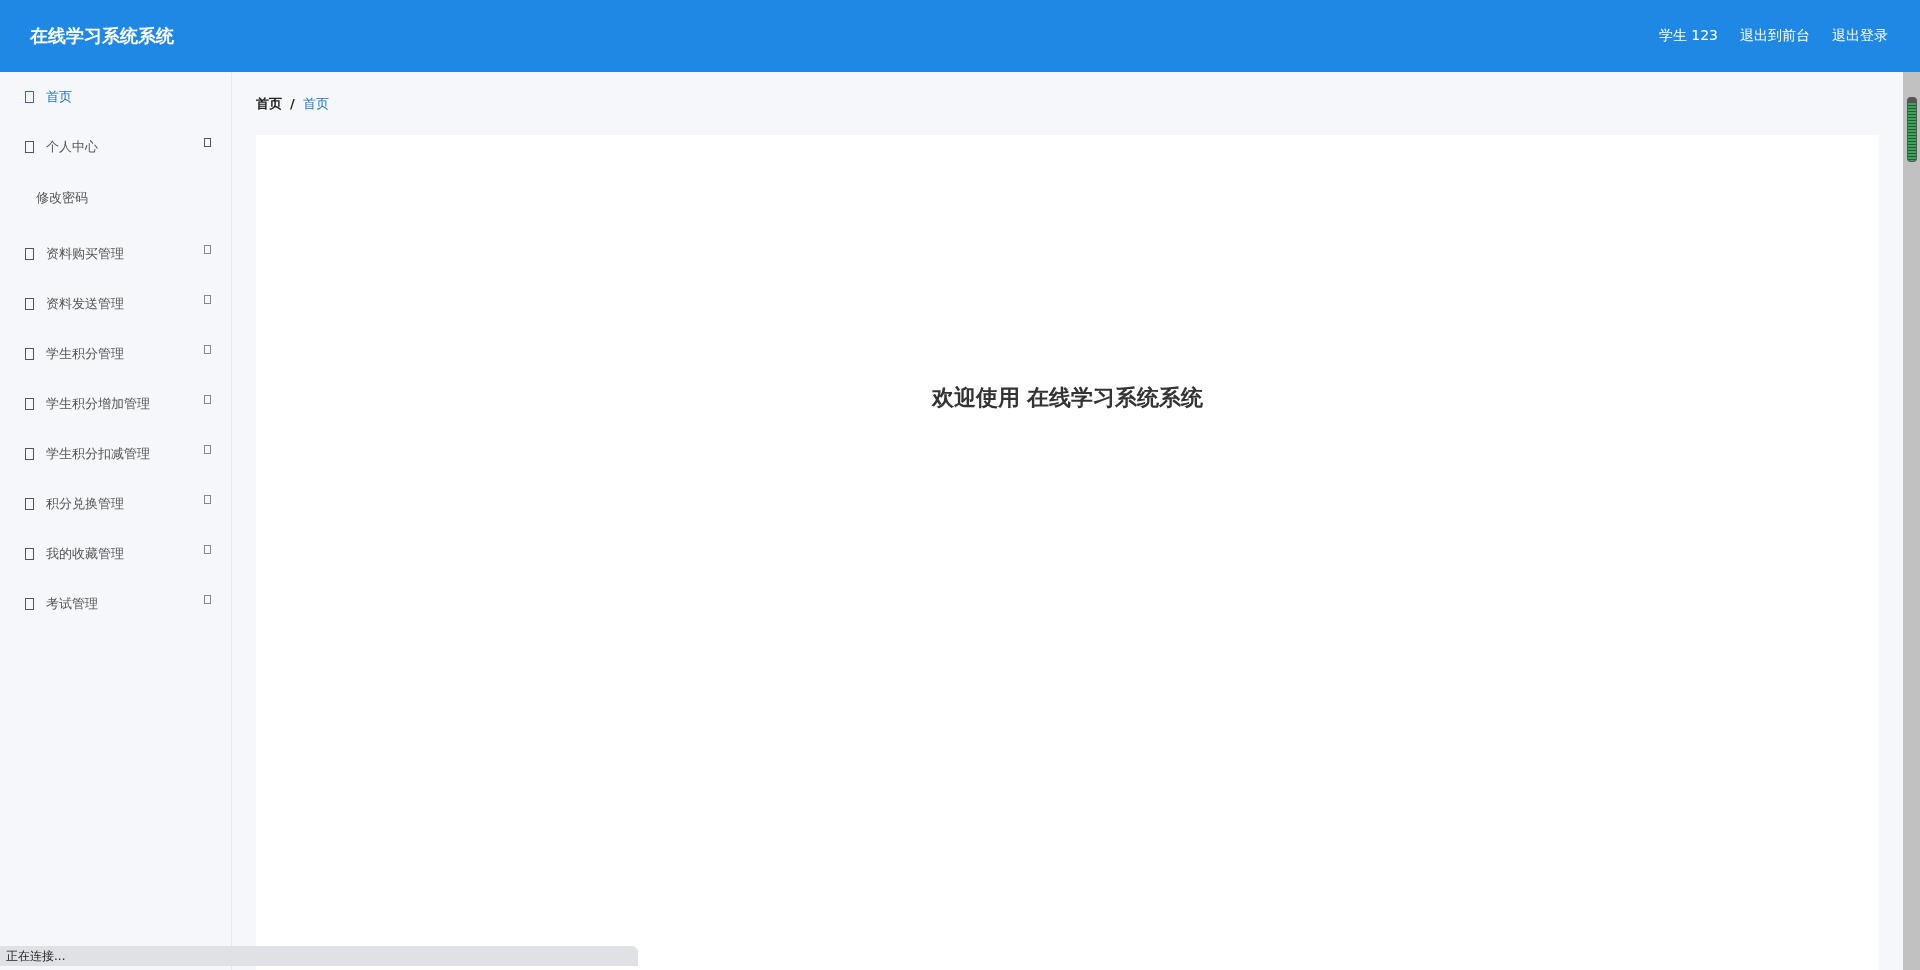 Image resolution: width=1920 pixels, height=970 pixels. I want to click on menu-item: 首页, so click(115, 97).